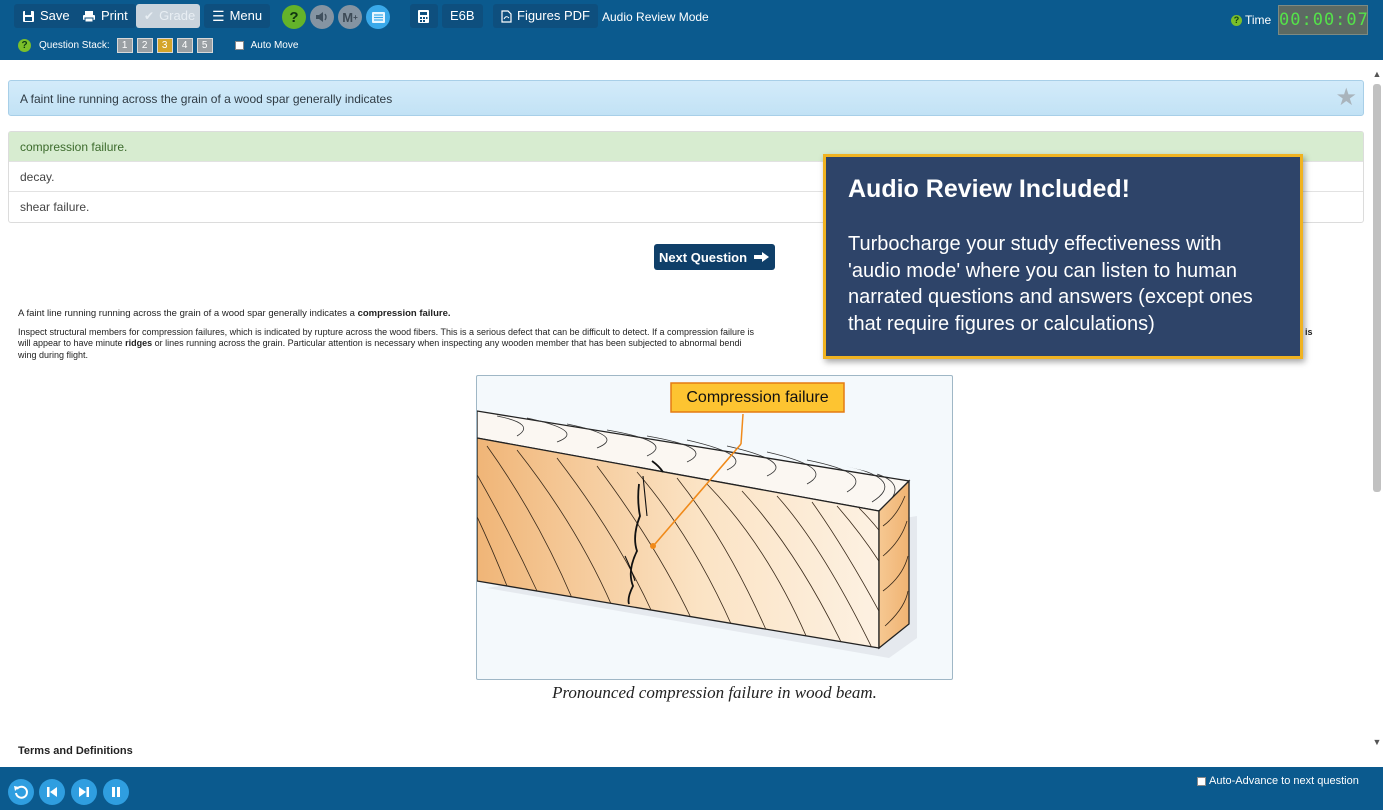 Image resolution: width=1383 pixels, height=810 pixels. I want to click on save-label: Save, so click(55, 15).